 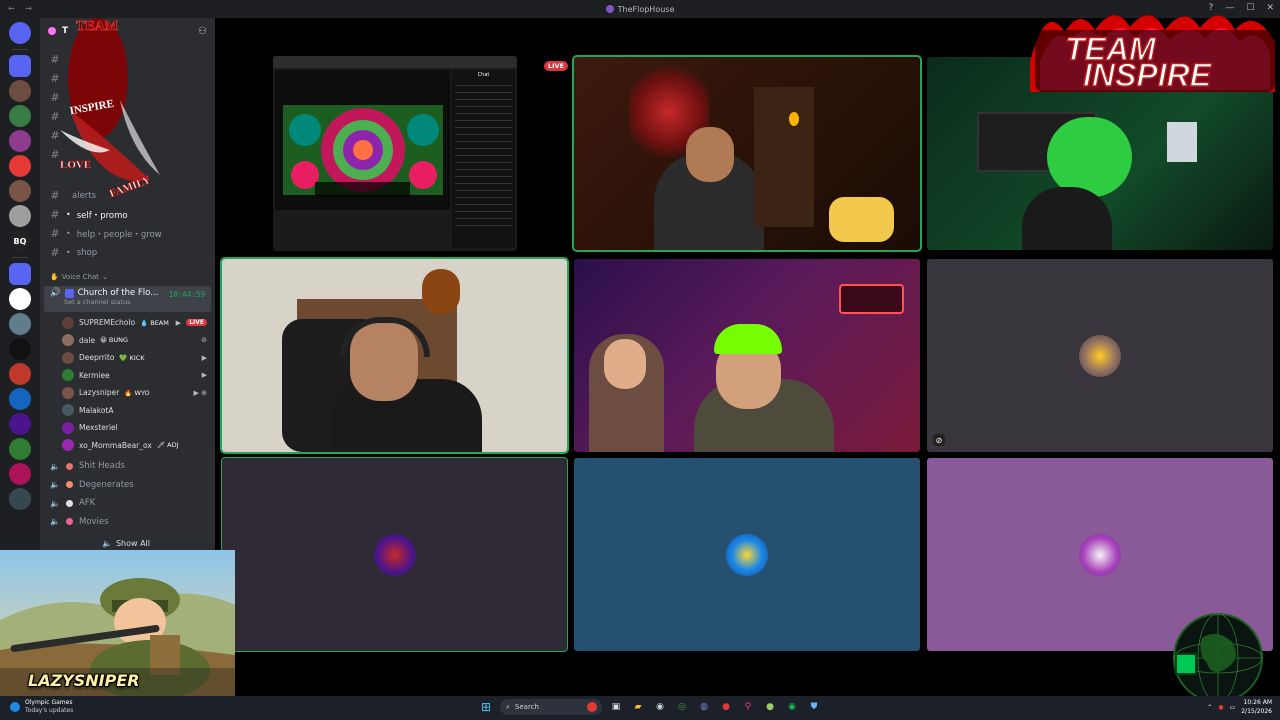 I want to click on wall-calendar, so click(x=1182, y=142).